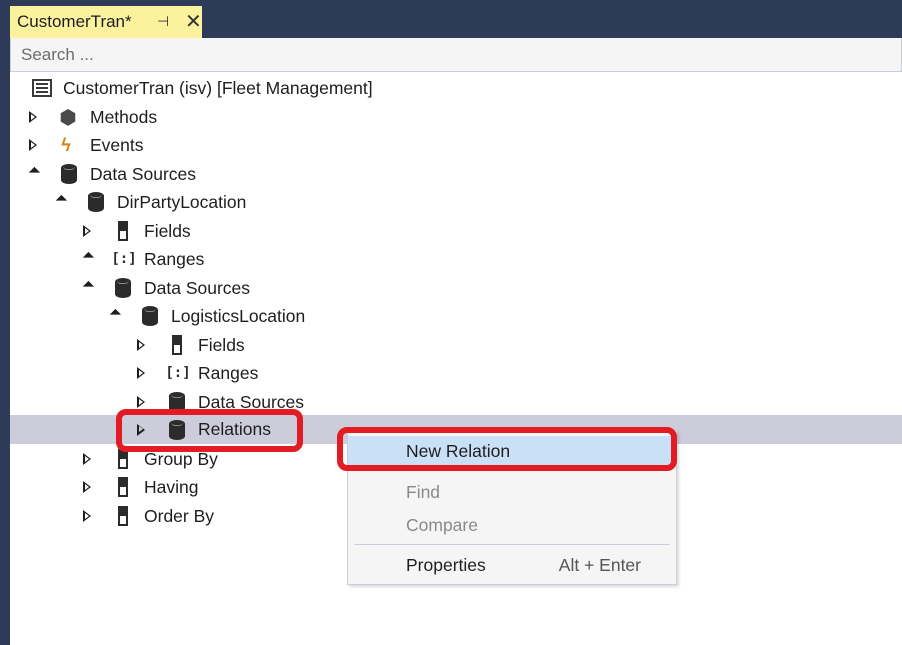 The width and height of the screenshot is (902, 645). What do you see at coordinates (238, 315) in the screenshot?
I see `tree-node-label: LogisticsLocation` at bounding box center [238, 315].